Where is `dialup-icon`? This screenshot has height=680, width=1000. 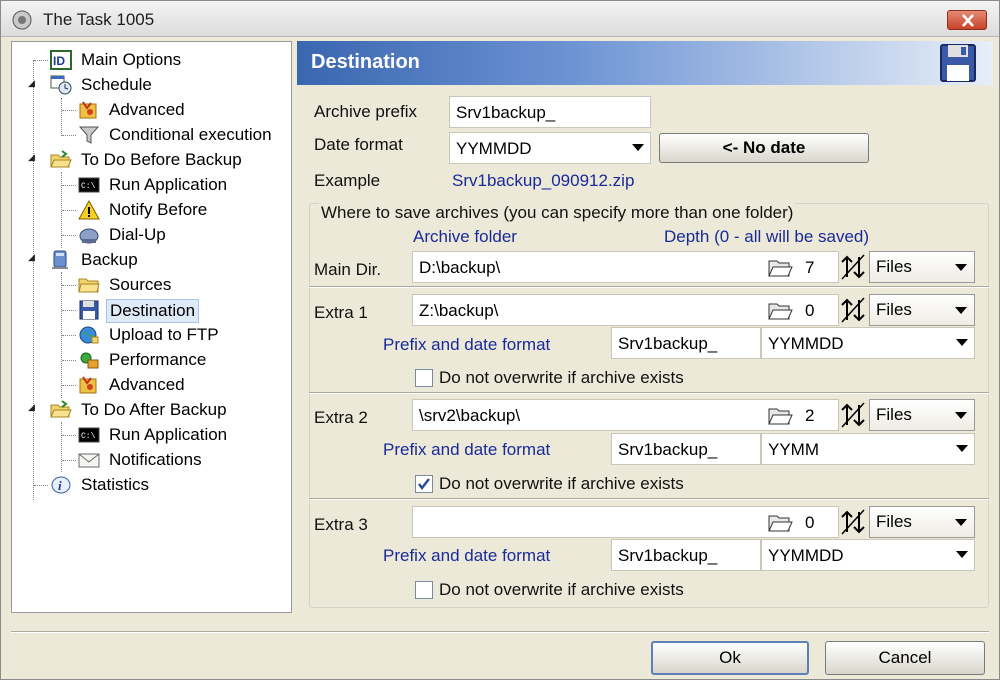
dialup-icon is located at coordinates (89, 235).